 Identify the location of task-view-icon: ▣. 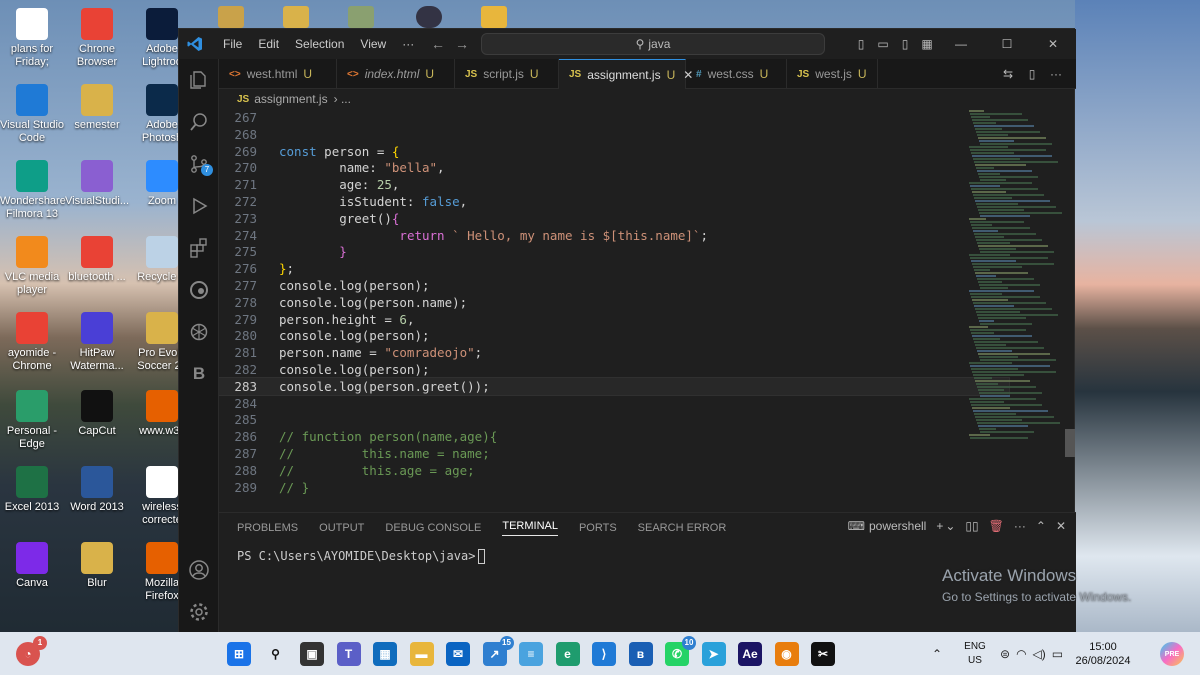
(312, 654).